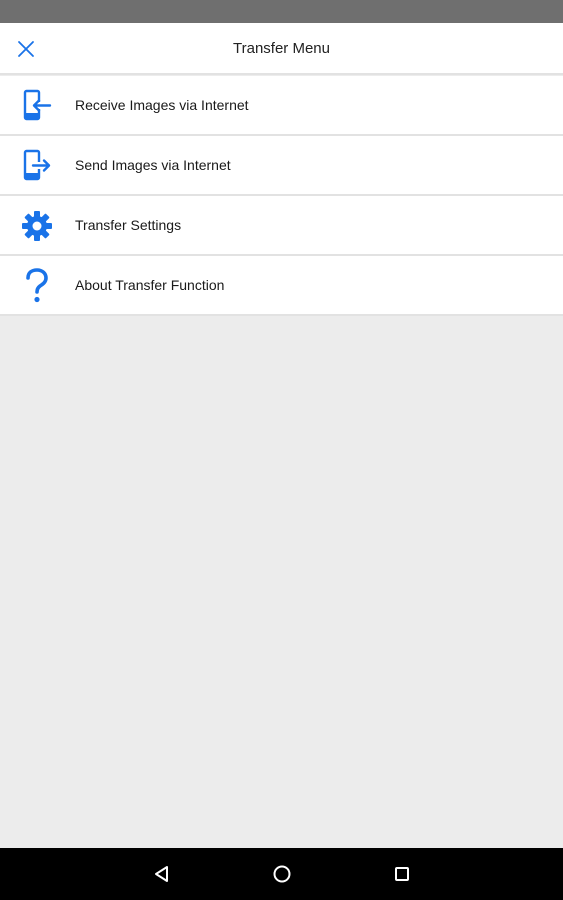  I want to click on menu-item-receive-images: Receive Images via Internet, so click(281, 106).